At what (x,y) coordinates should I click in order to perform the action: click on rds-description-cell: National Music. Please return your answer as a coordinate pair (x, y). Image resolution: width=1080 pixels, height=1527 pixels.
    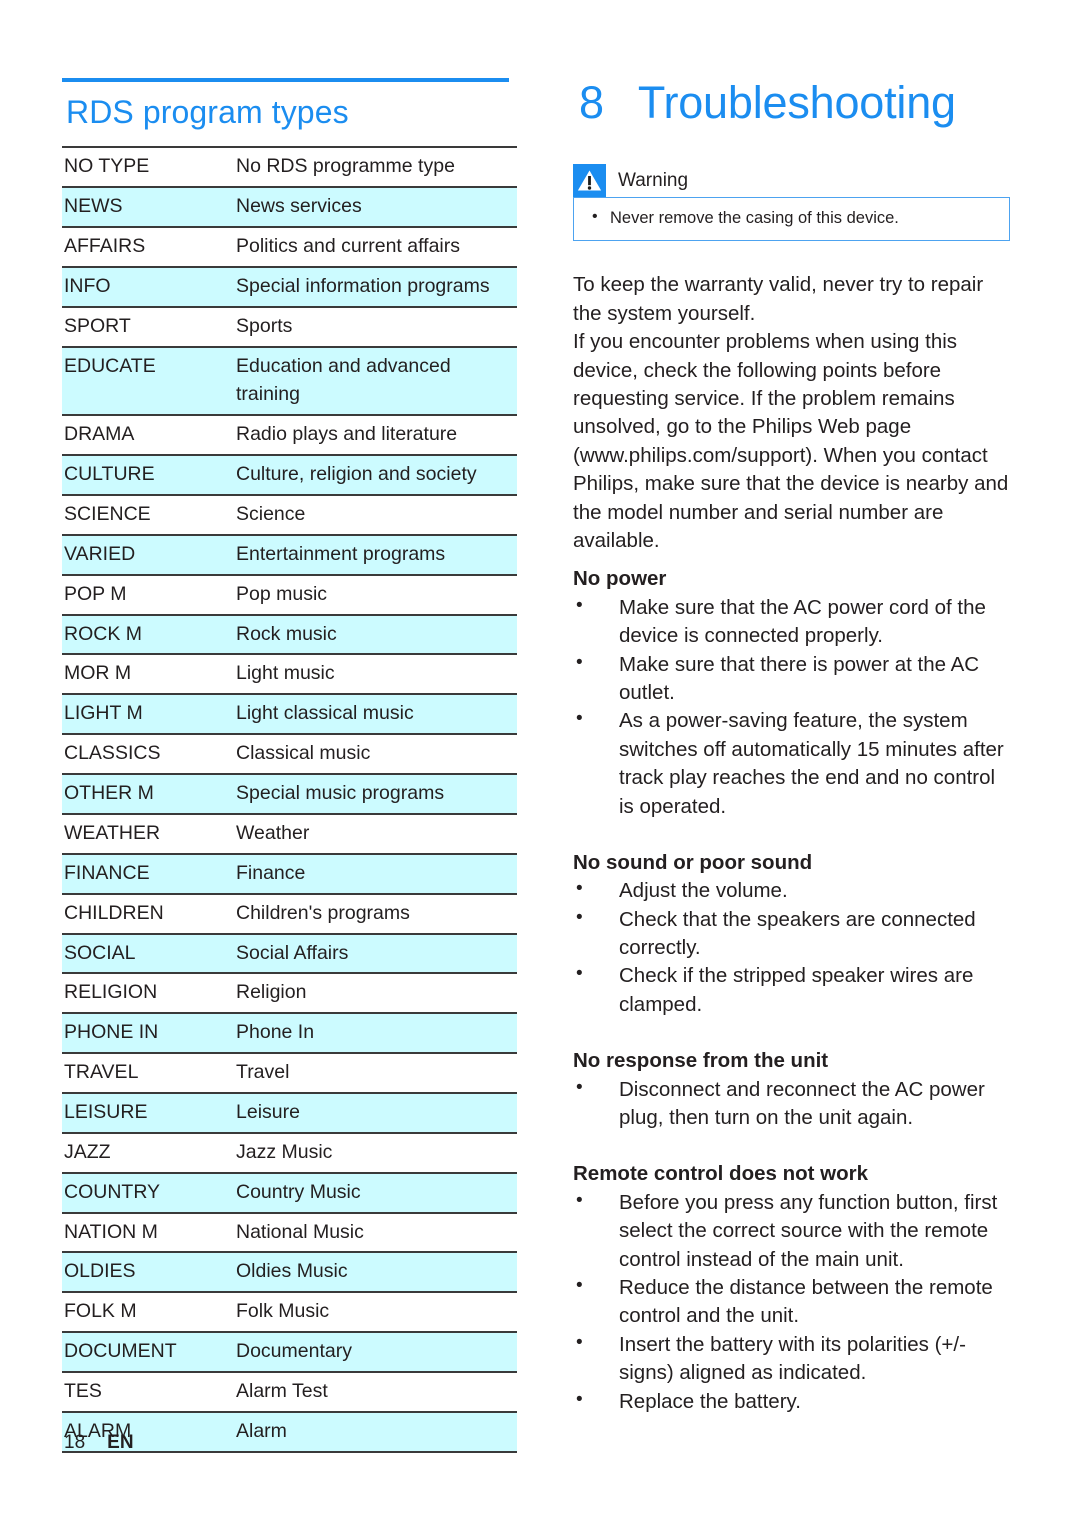
    Looking at the image, I should click on (300, 1231).